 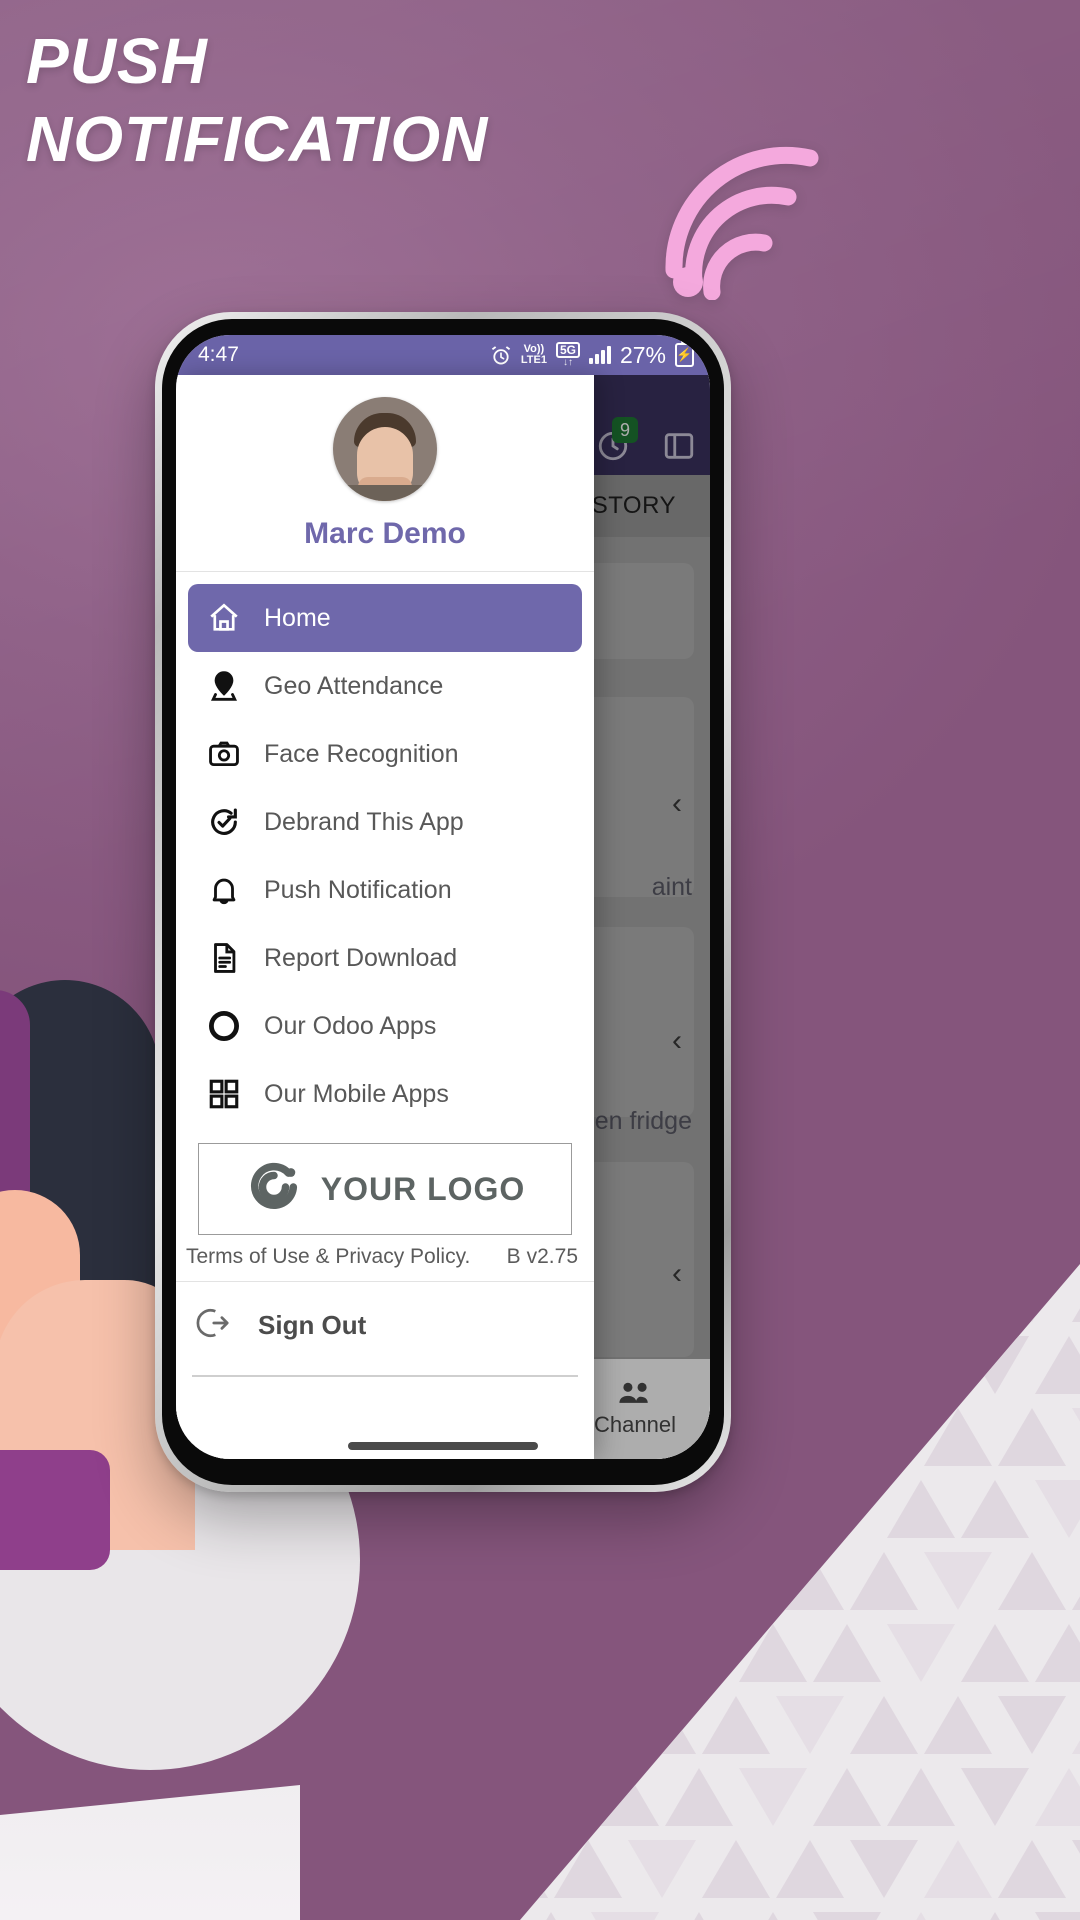 I want to click on alarm-clock-icon, so click(x=501, y=355).